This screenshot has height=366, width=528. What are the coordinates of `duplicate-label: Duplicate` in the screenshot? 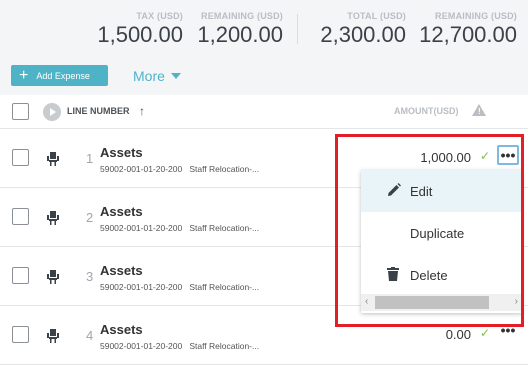 It's located at (437, 233).